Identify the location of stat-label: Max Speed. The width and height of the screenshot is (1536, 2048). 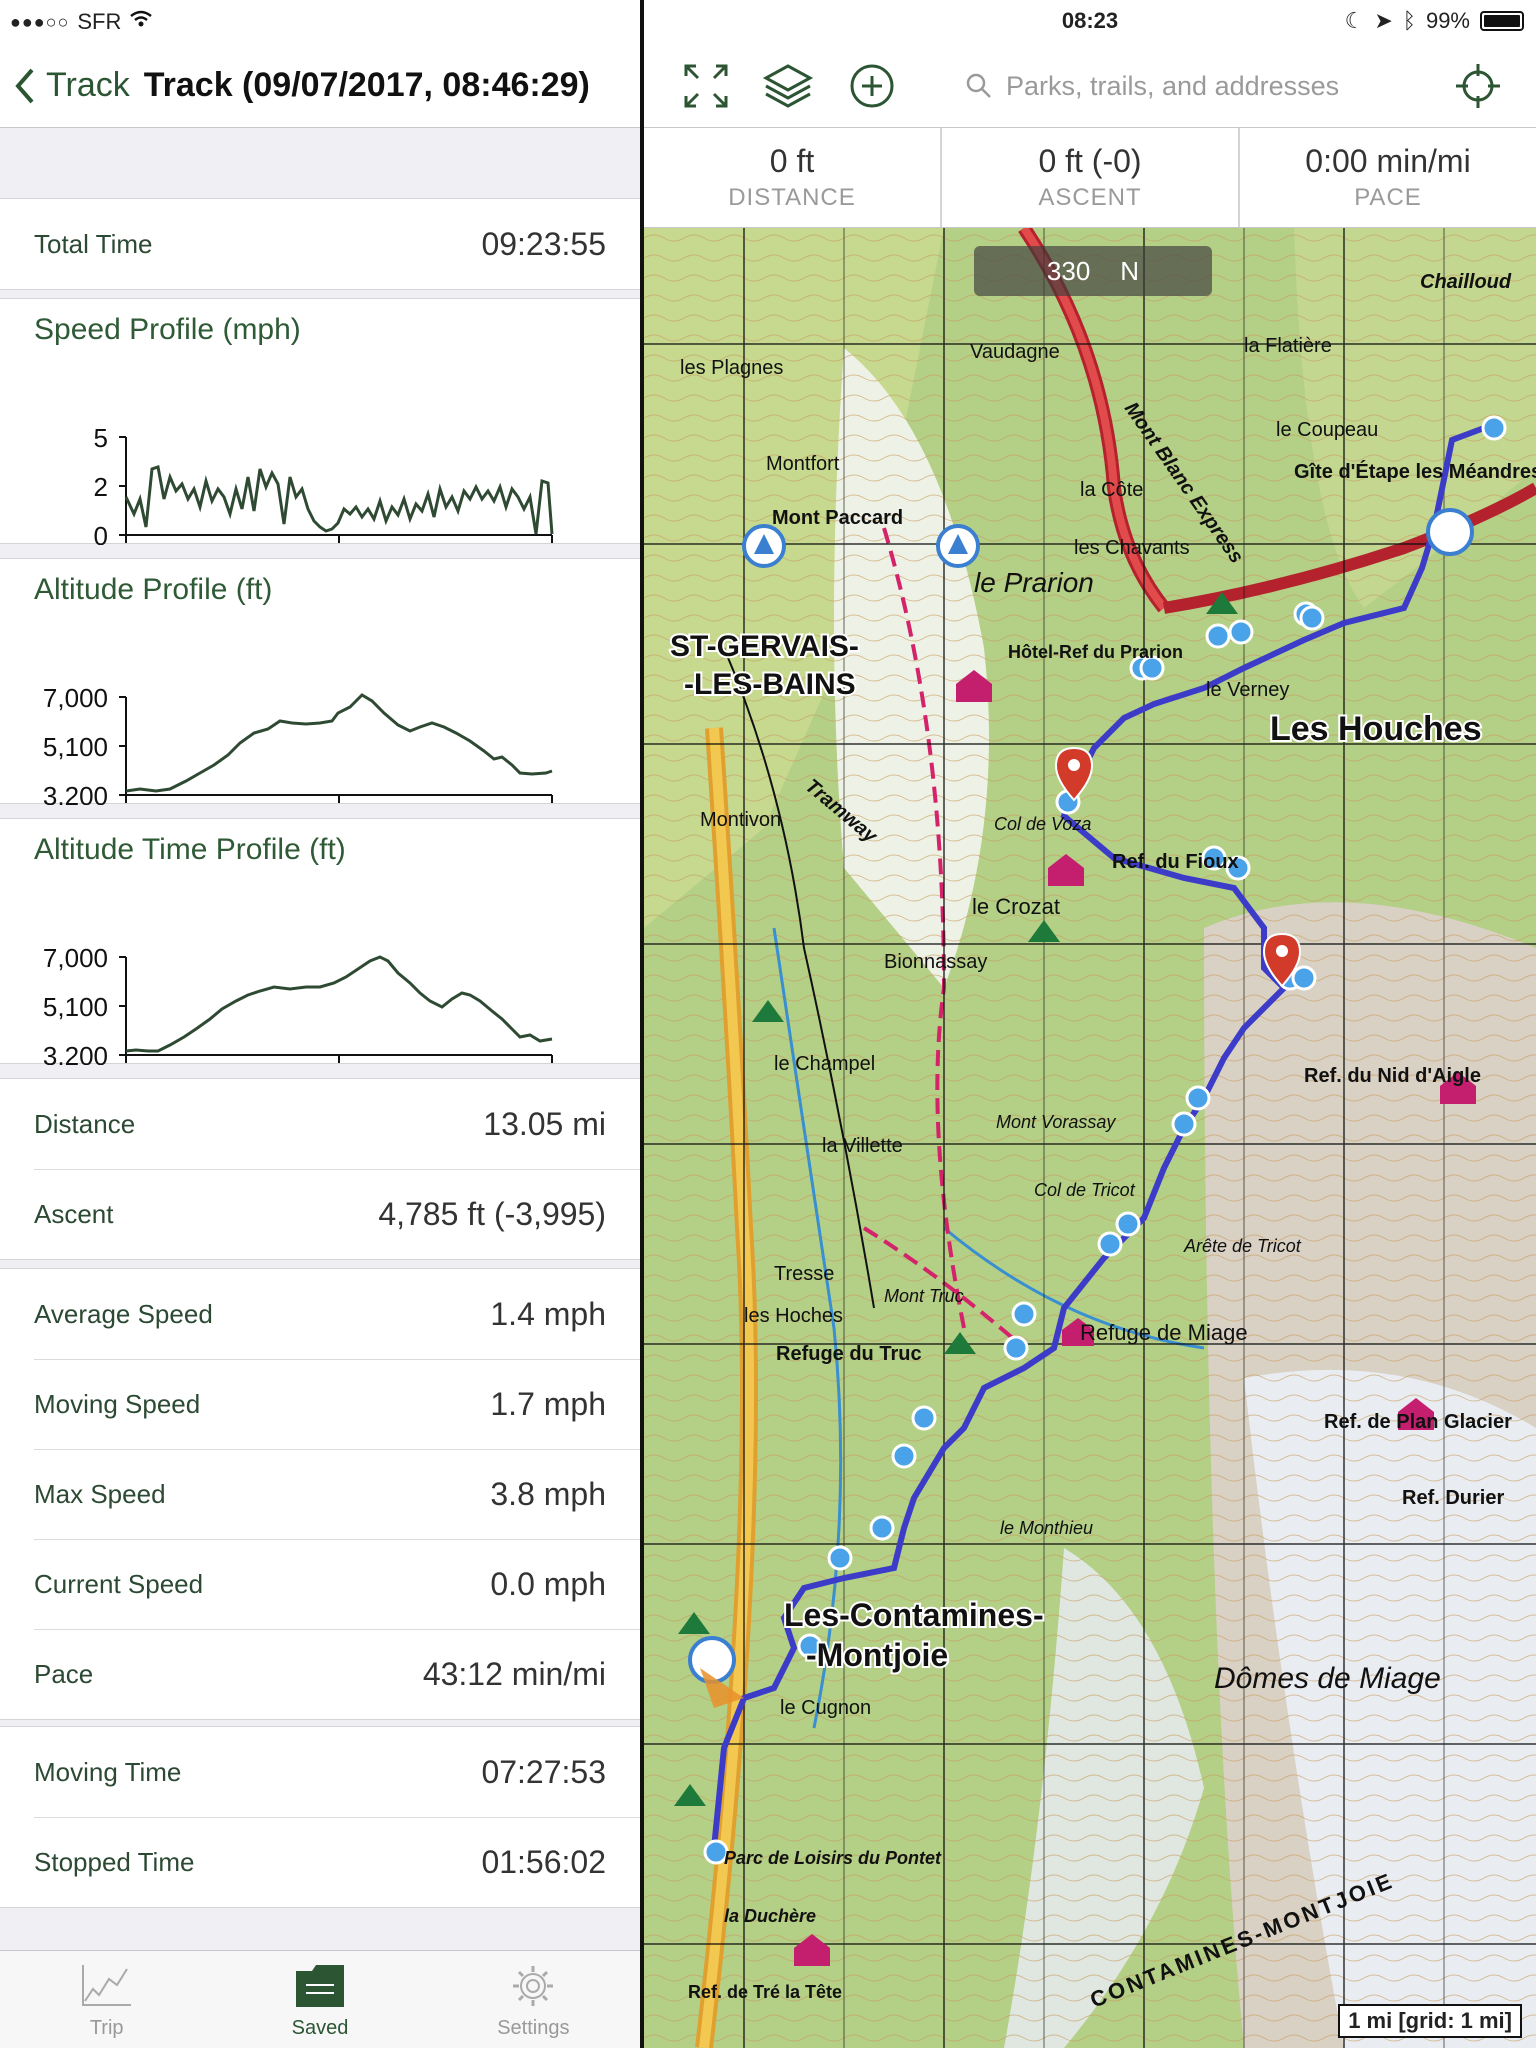
(100, 1493).